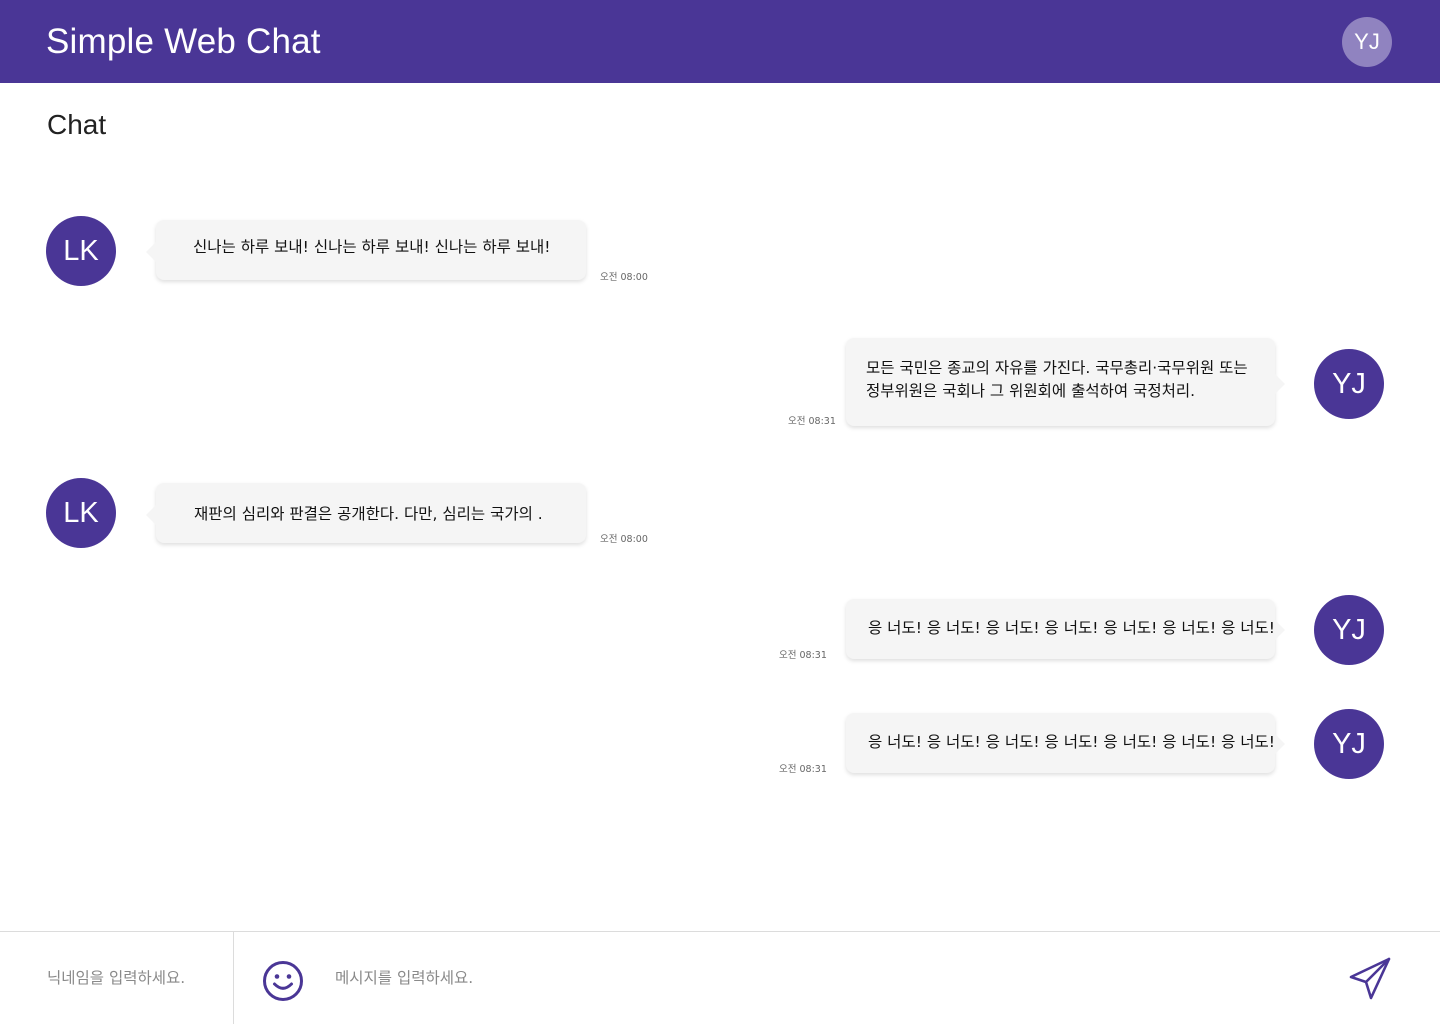 This screenshot has width=1440, height=1024. I want to click on message-bubble: 신나는 하루 보내! 신나는 하루 보내! 신나는 하루 보내!, so click(366, 250).